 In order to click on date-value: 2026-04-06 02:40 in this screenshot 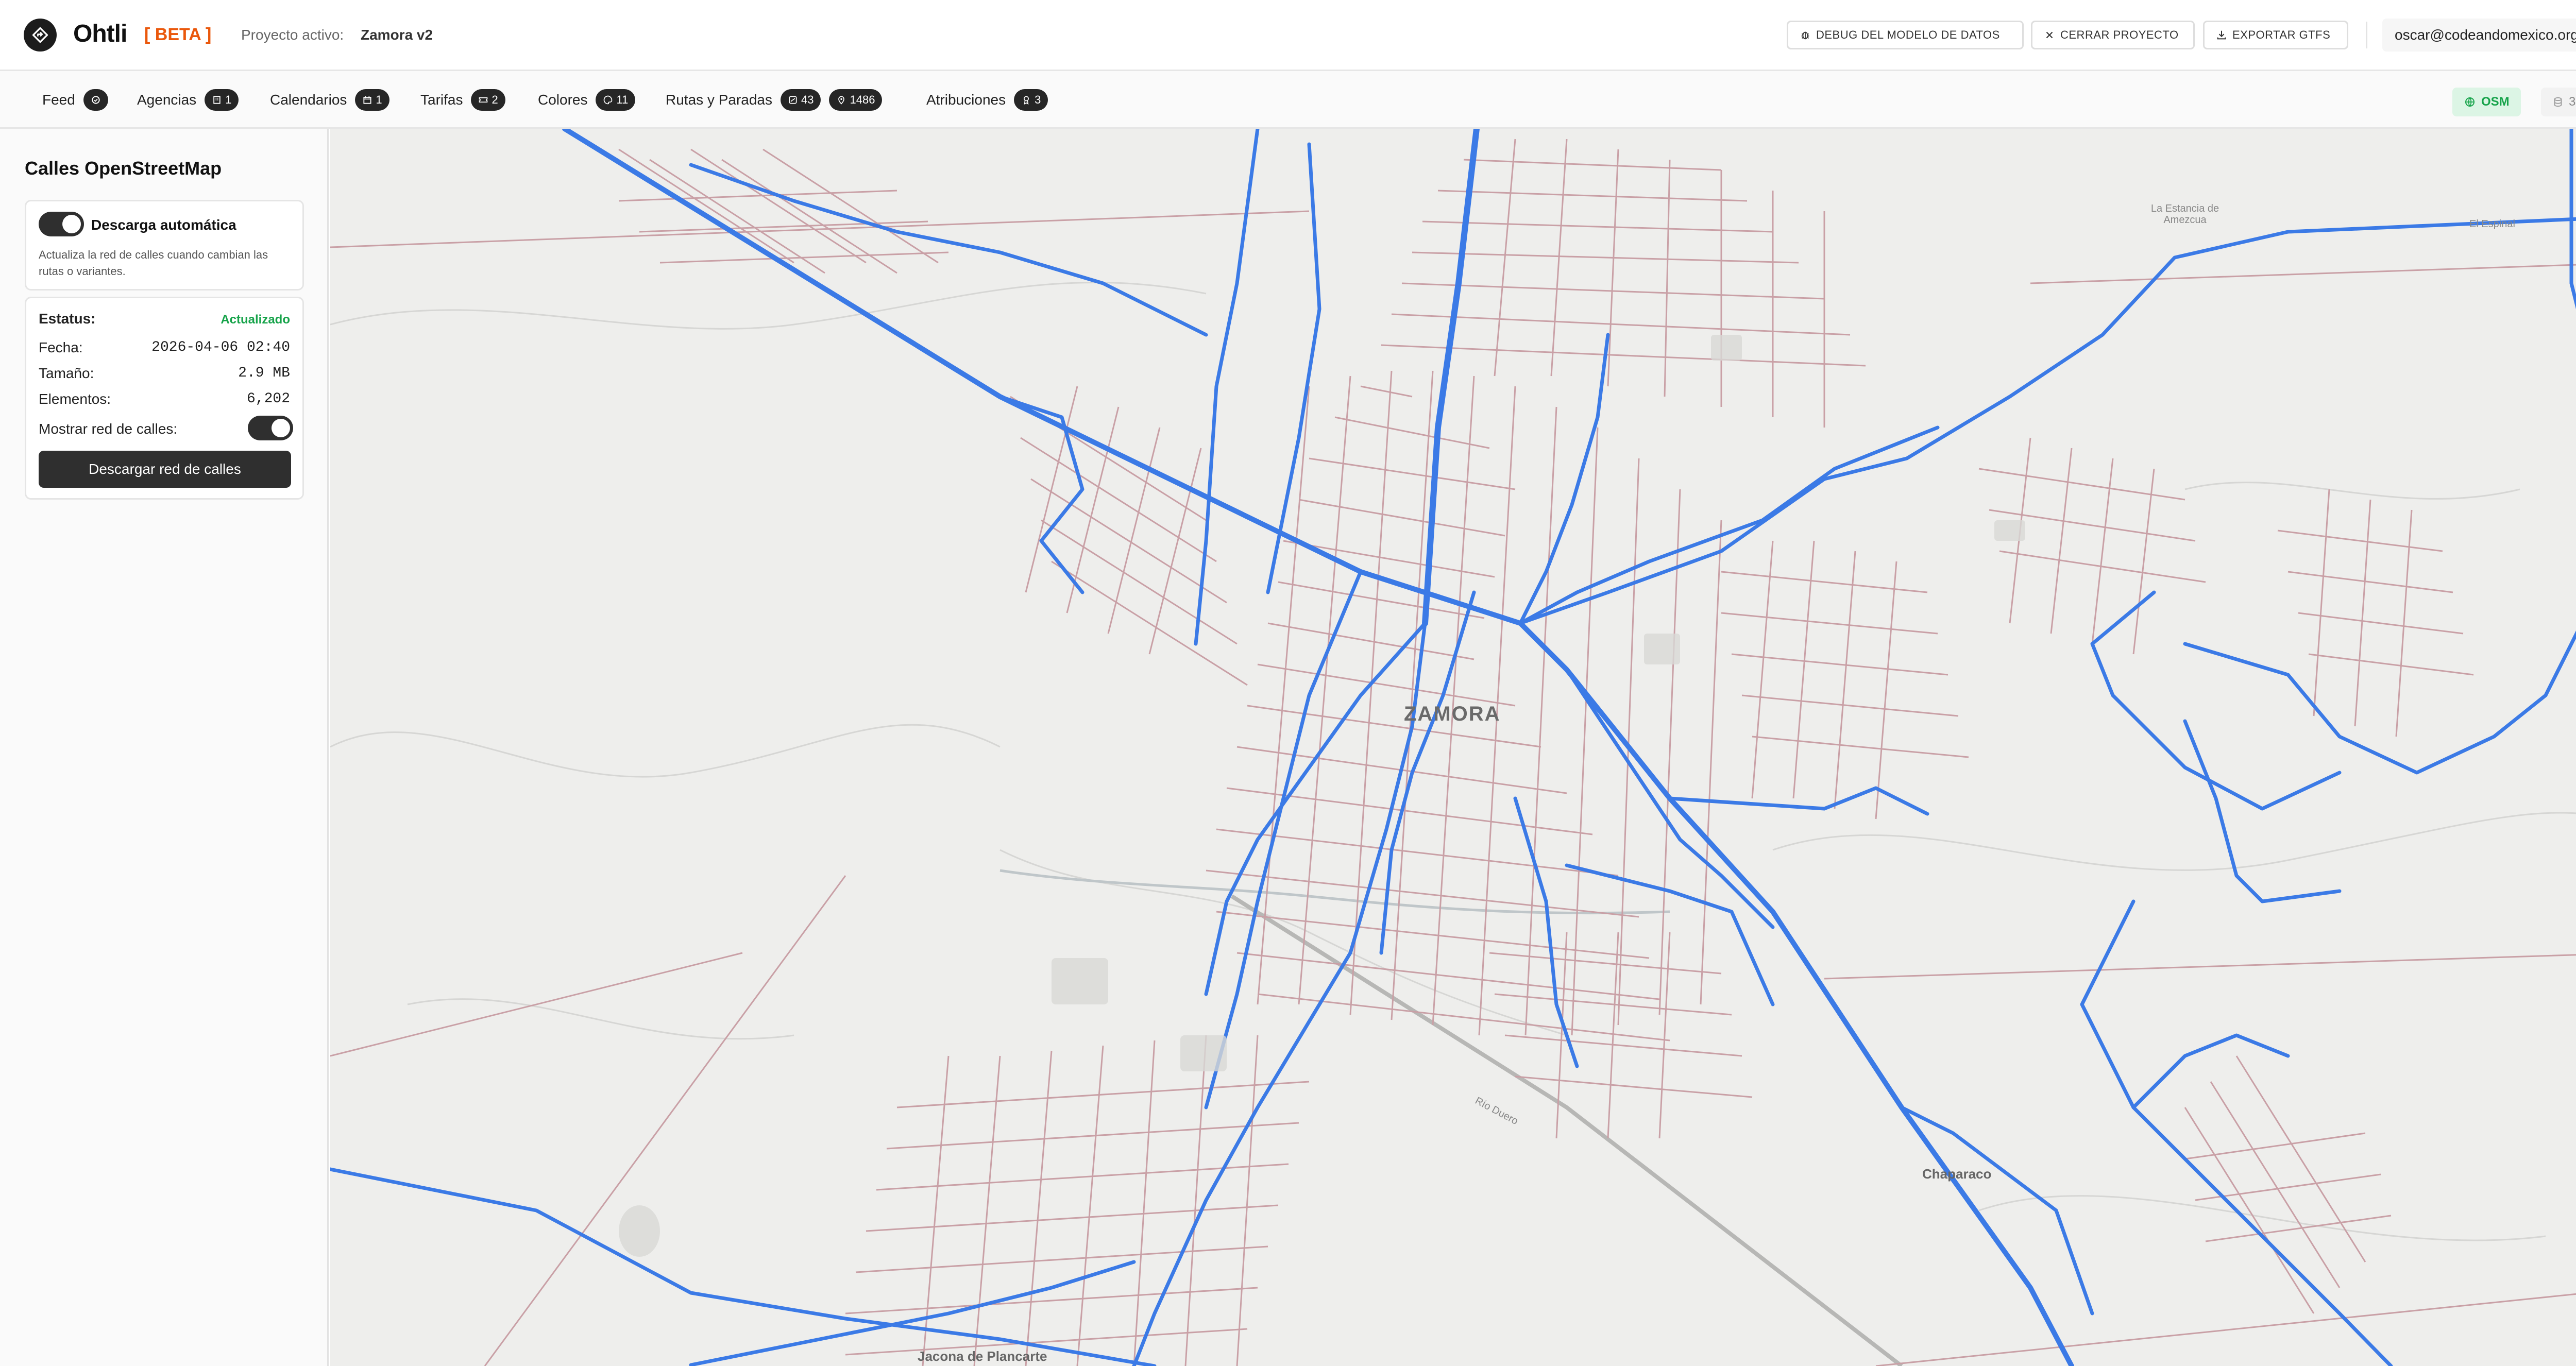, I will do `click(220, 347)`.